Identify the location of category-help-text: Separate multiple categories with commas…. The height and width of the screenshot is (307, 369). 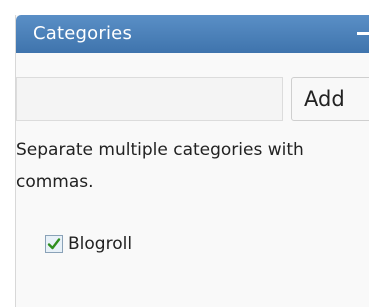
(160, 166).